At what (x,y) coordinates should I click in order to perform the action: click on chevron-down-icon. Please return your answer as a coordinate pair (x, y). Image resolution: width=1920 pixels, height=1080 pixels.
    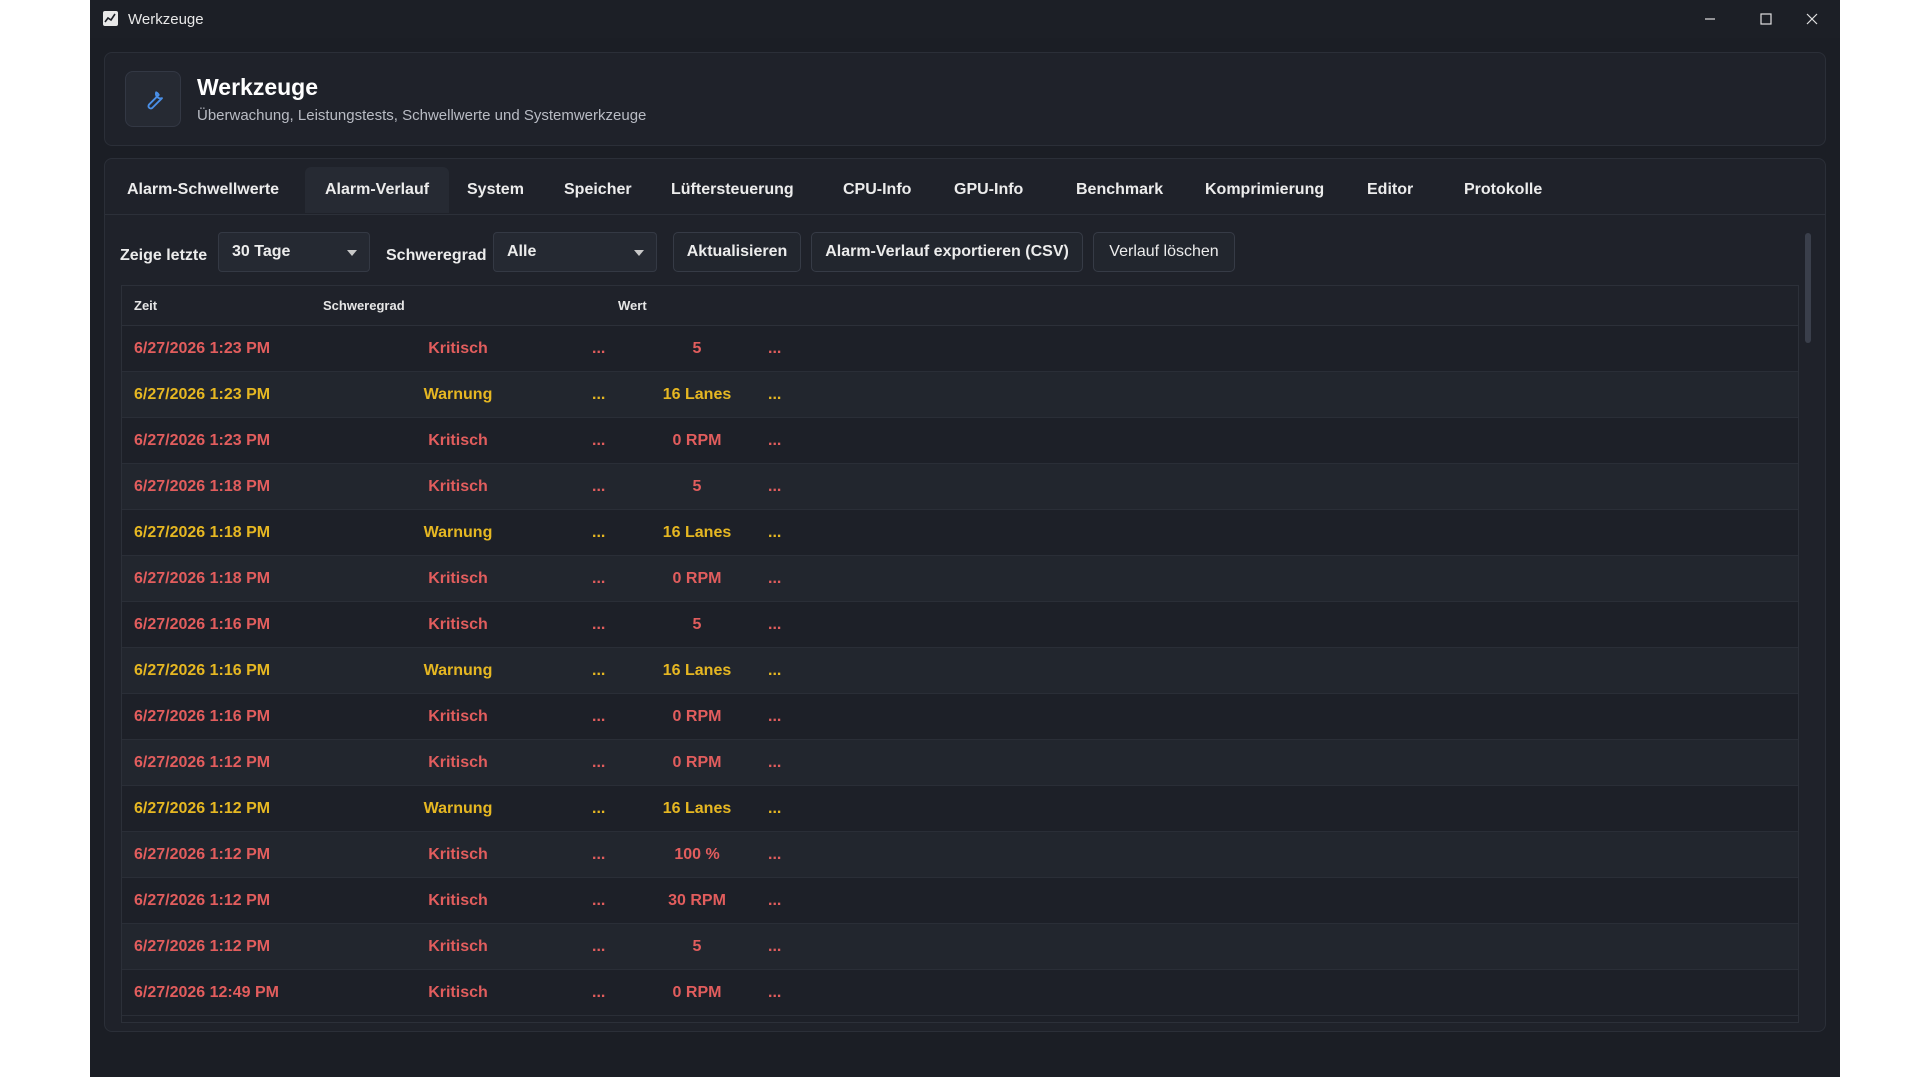
    Looking at the image, I should click on (352, 253).